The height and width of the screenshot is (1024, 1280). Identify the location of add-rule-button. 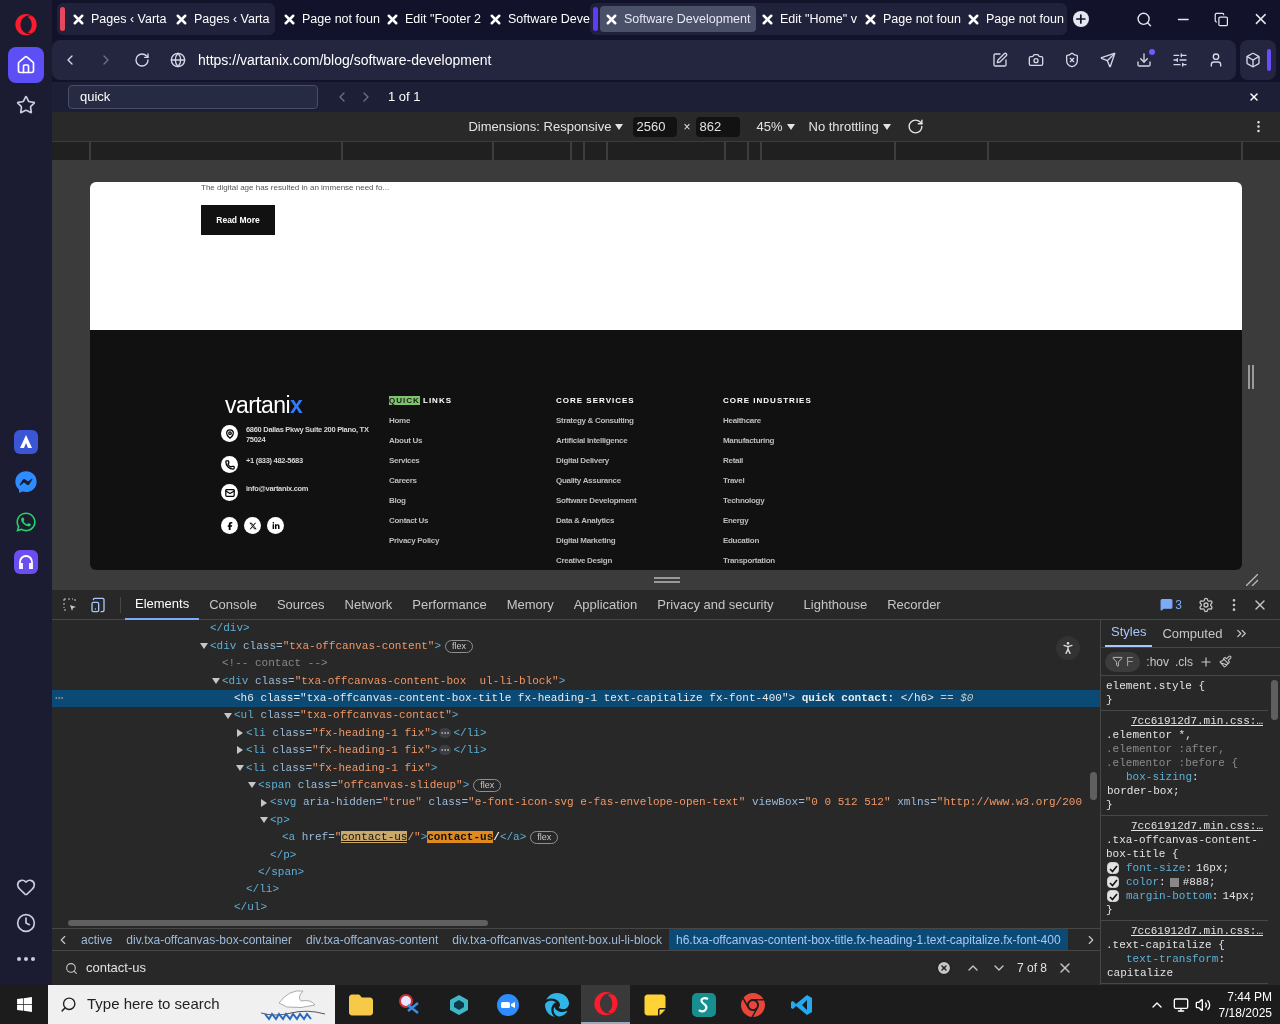
(1206, 661).